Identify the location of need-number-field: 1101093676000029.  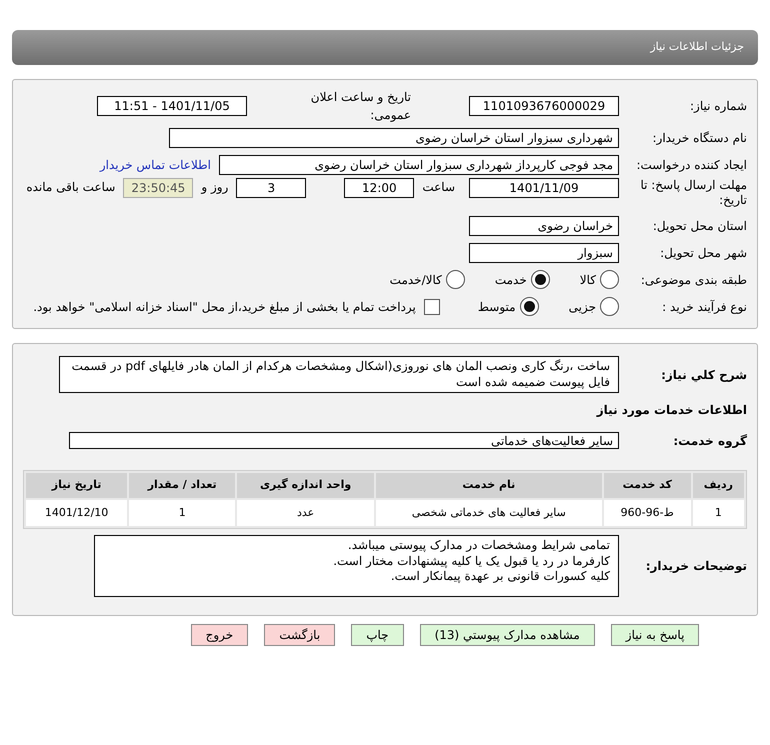
(544, 106).